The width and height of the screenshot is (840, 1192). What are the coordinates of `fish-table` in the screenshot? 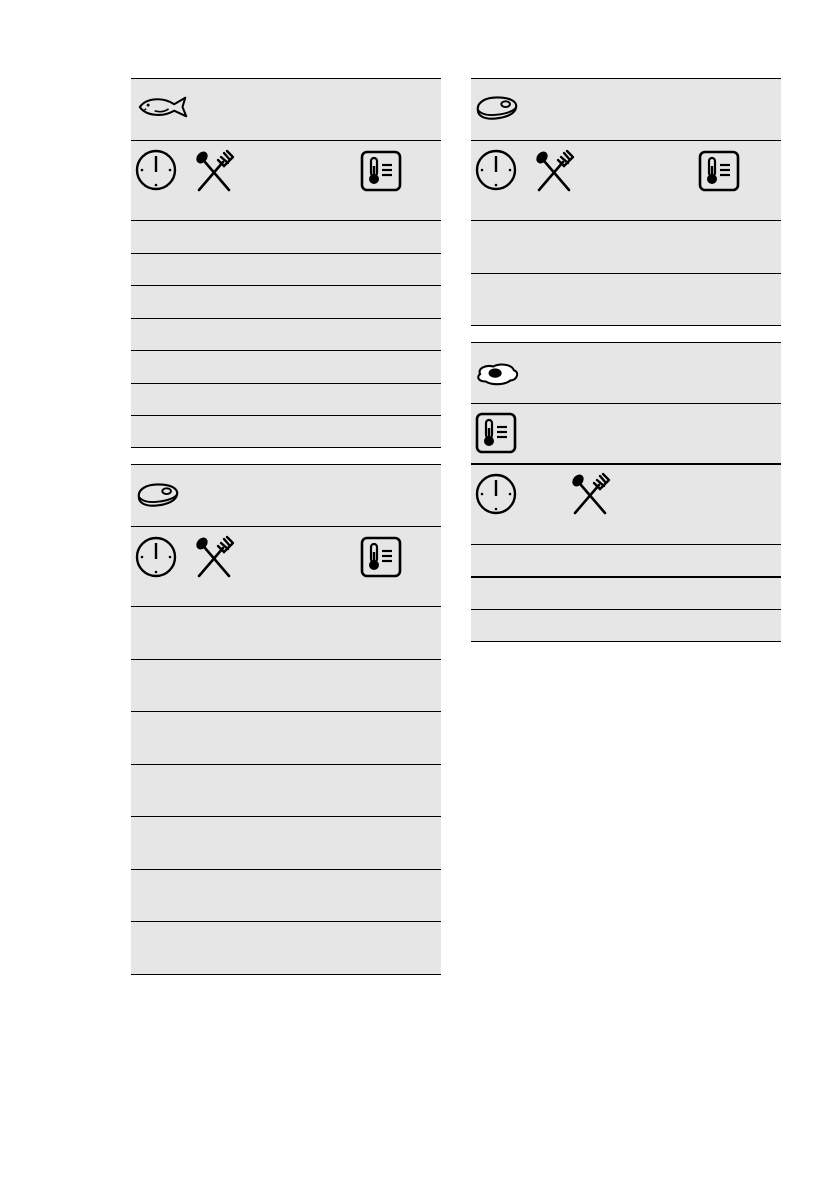 It's located at (286, 263).